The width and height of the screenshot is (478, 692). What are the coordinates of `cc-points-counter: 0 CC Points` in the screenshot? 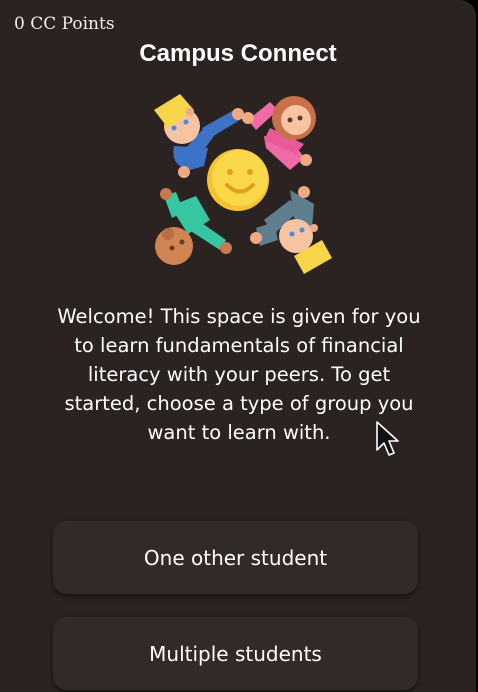 It's located at (64, 24).